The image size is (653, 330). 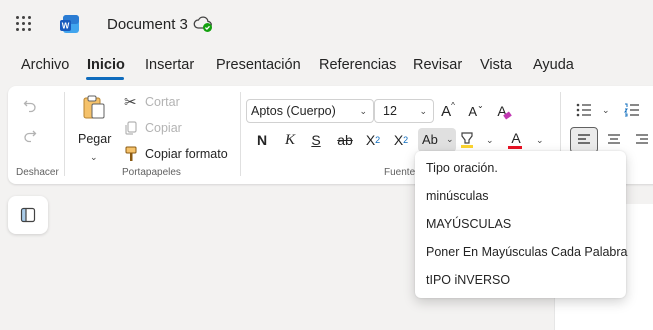 What do you see at coordinates (480, 105) in the screenshot?
I see `down-arrow-icon: ⌄` at bounding box center [480, 105].